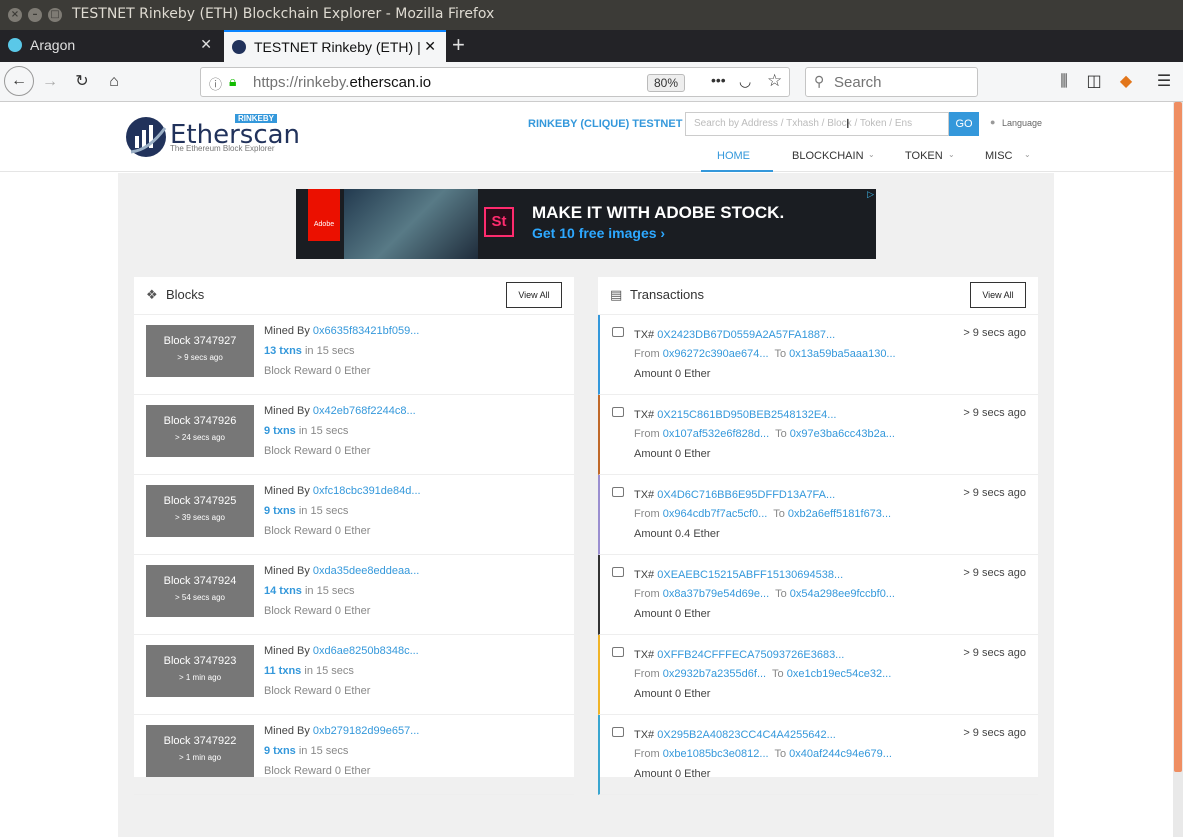 This screenshot has height=837, width=1183. What do you see at coordinates (964, 124) in the screenshot?
I see `go-button: GO` at bounding box center [964, 124].